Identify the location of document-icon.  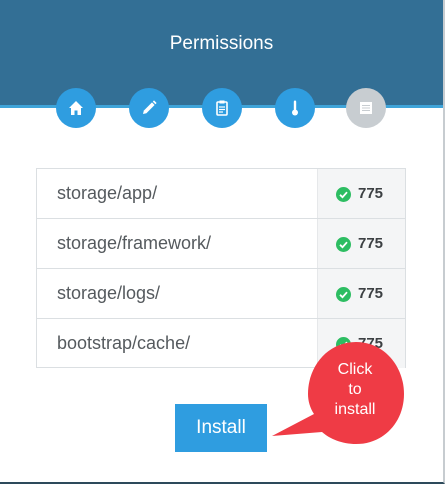
(366, 108).